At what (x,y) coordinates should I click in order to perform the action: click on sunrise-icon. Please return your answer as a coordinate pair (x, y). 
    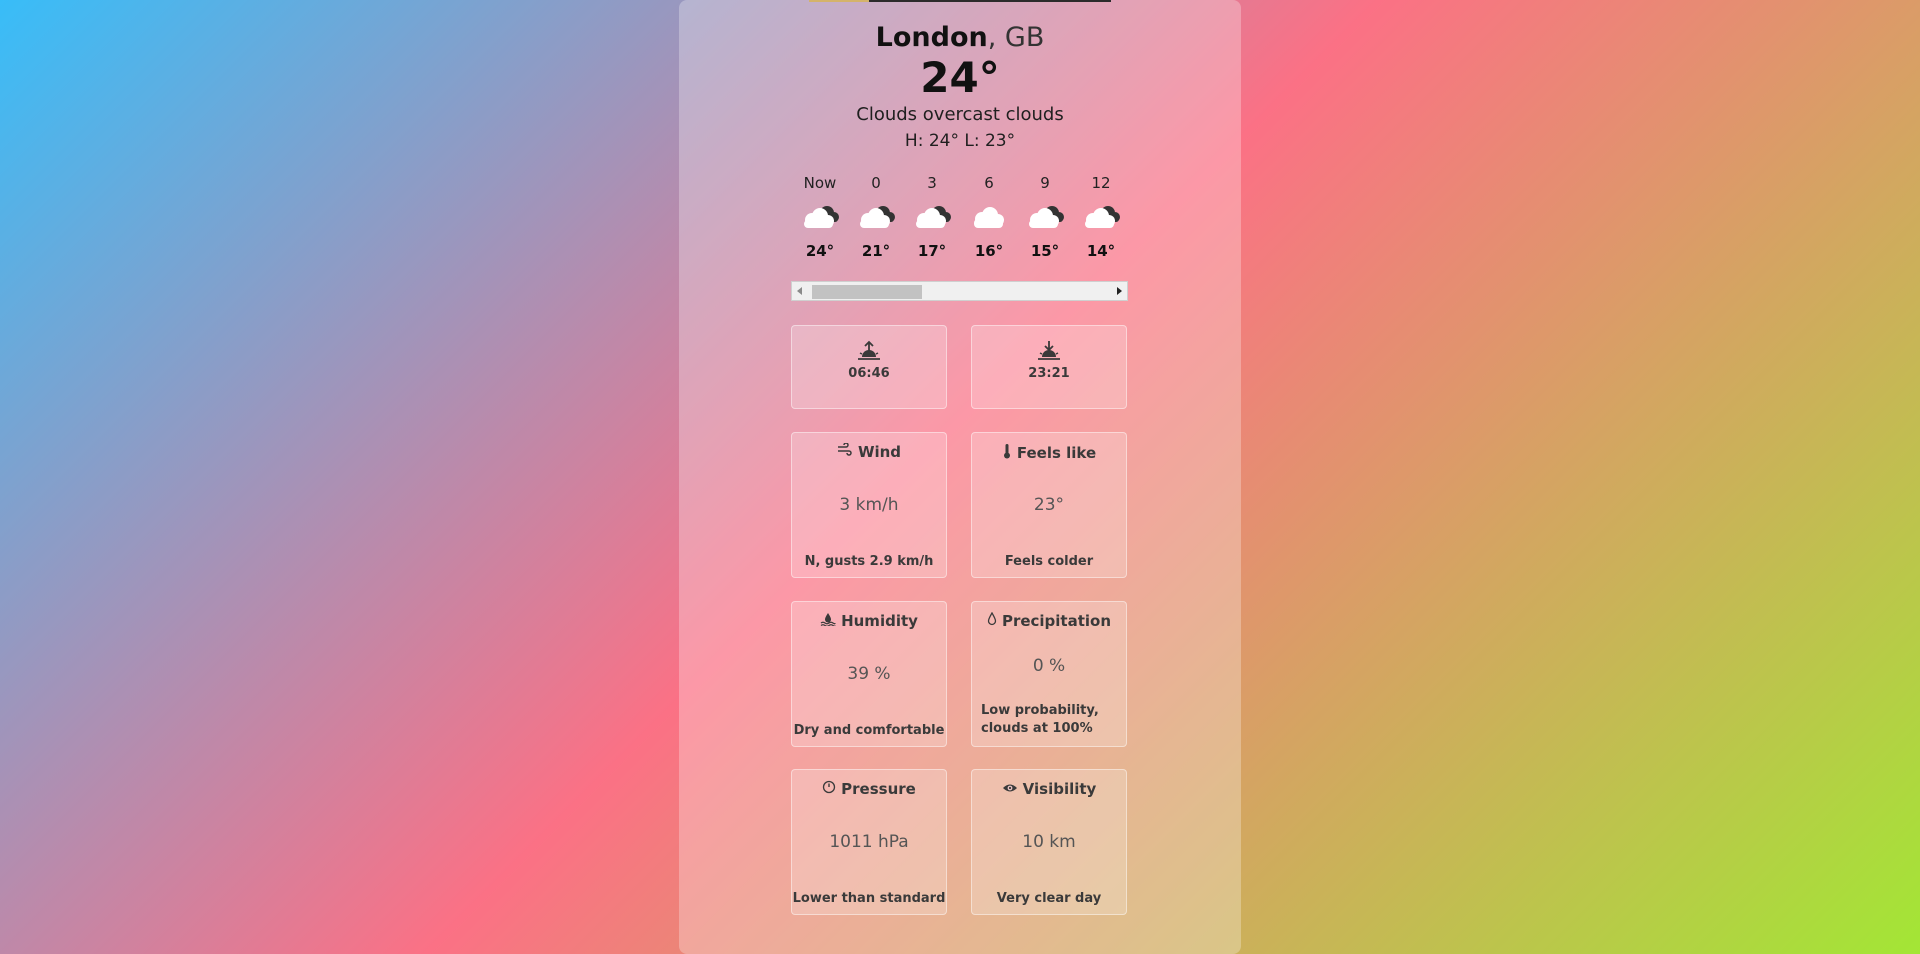
    Looking at the image, I should click on (869, 351).